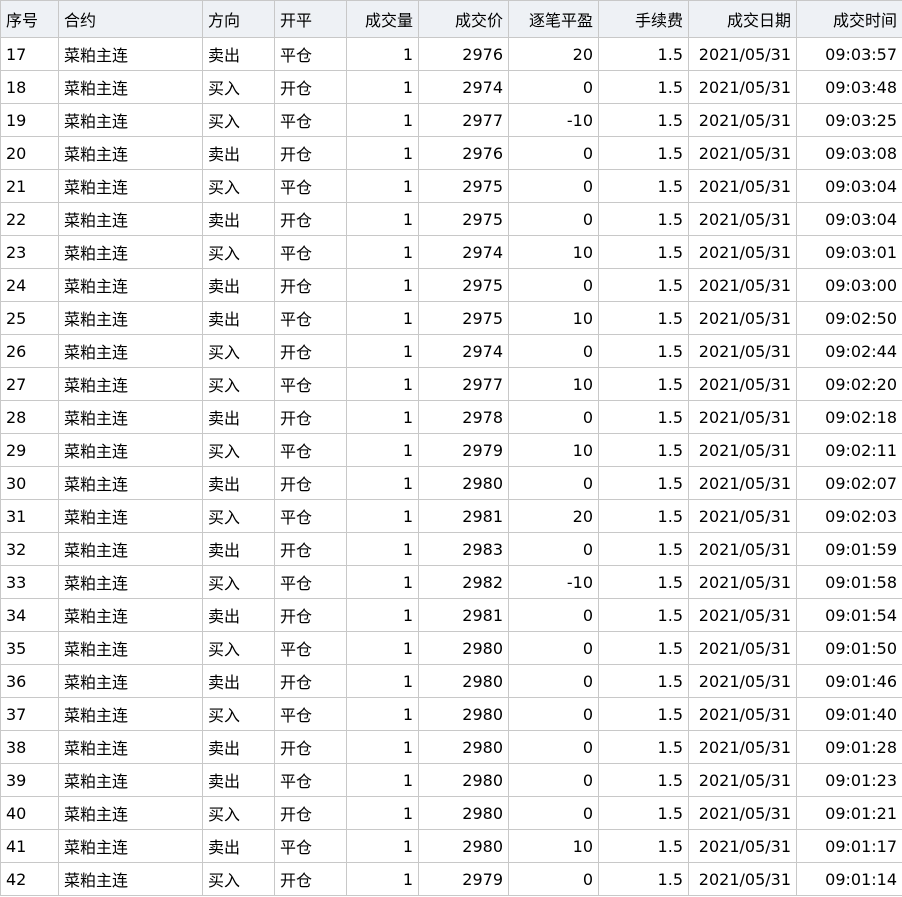 This screenshot has height=897, width=902. I want to click on seq-cell: 28, so click(29, 417).